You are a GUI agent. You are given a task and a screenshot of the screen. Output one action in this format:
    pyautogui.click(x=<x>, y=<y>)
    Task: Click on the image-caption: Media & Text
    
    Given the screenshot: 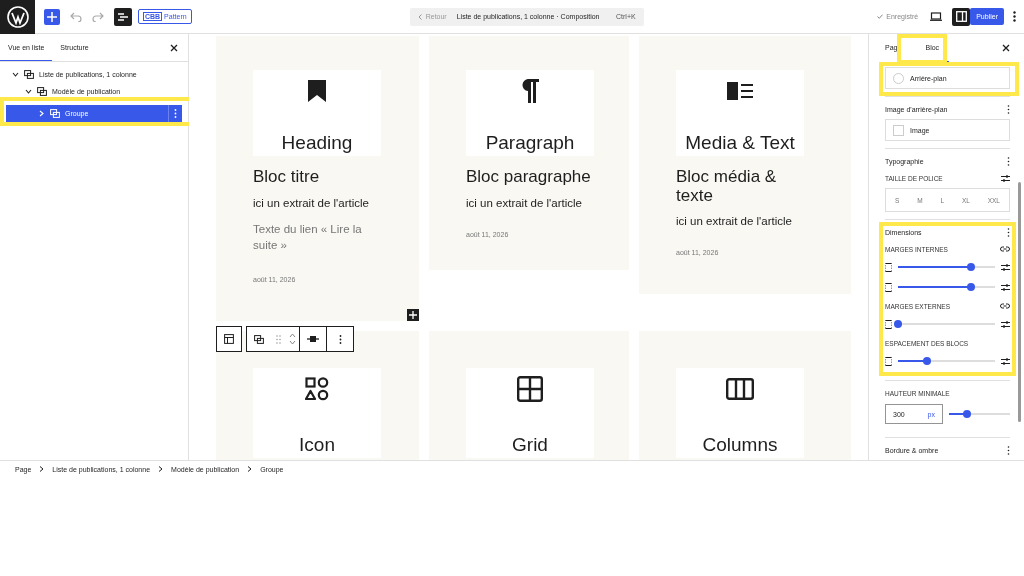 What is the action you would take?
    pyautogui.click(x=740, y=143)
    